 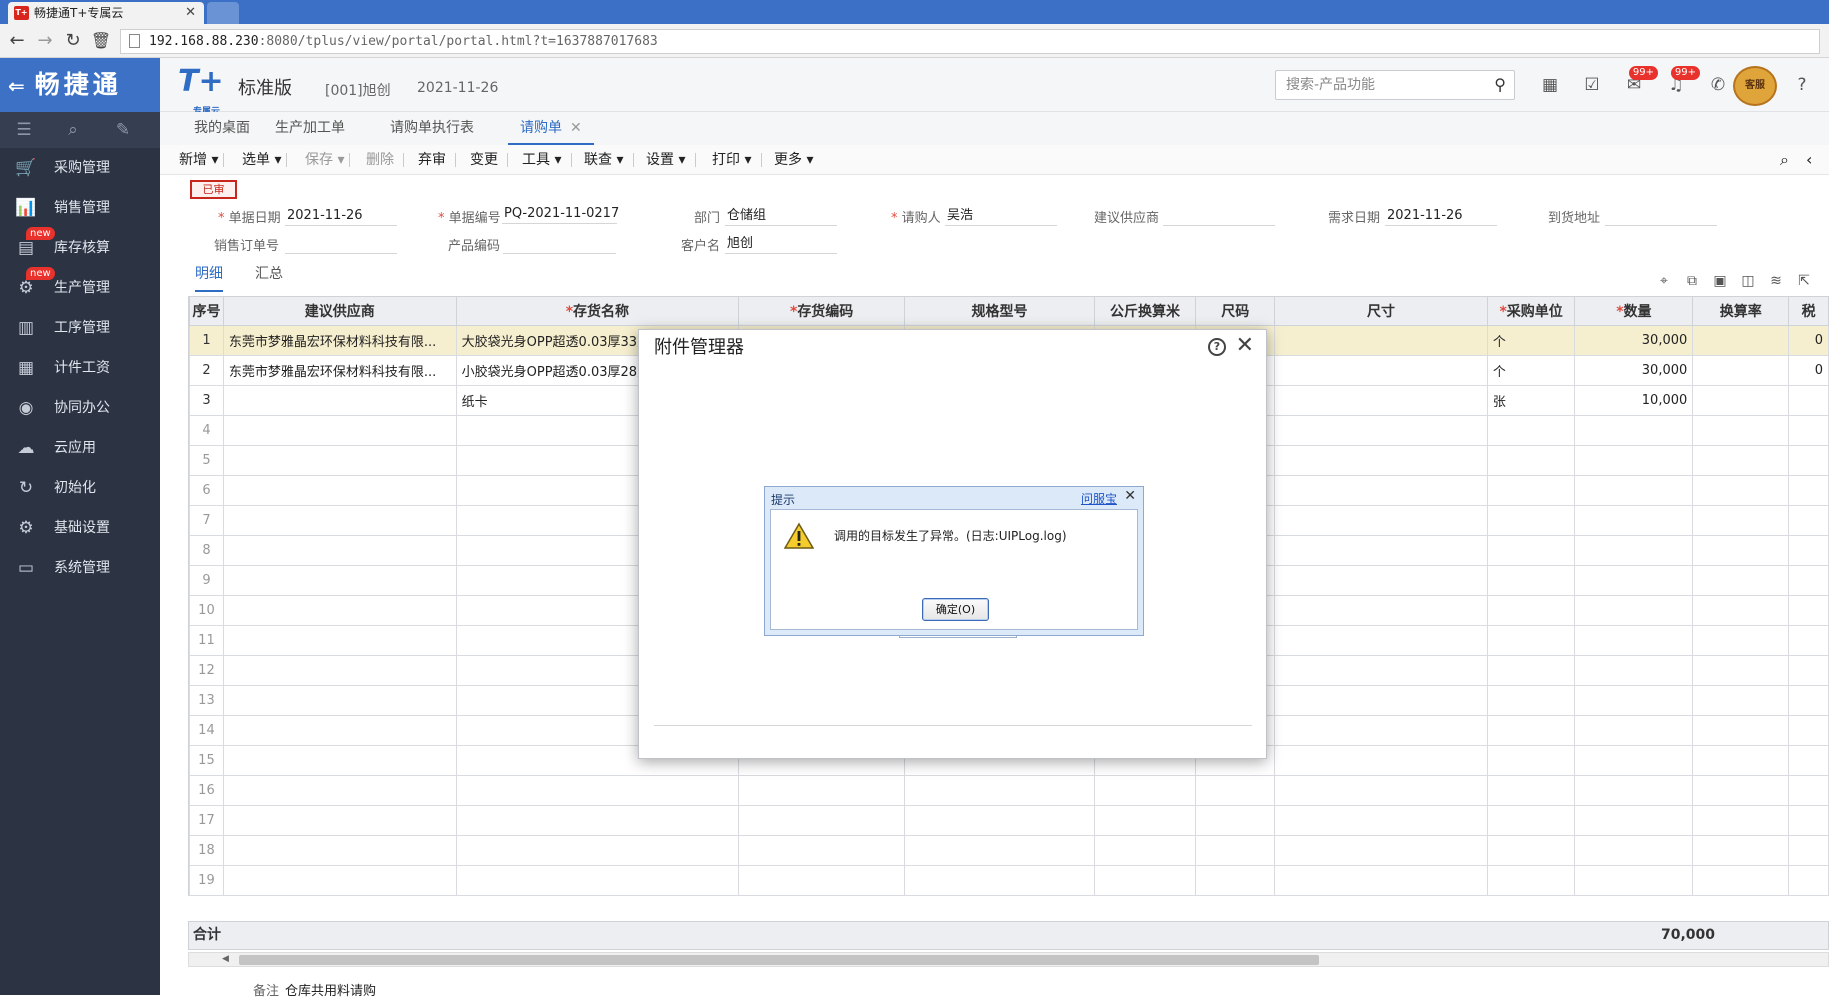 What do you see at coordinates (484, 160) in the screenshot?
I see `toolbar-change-button: 变更` at bounding box center [484, 160].